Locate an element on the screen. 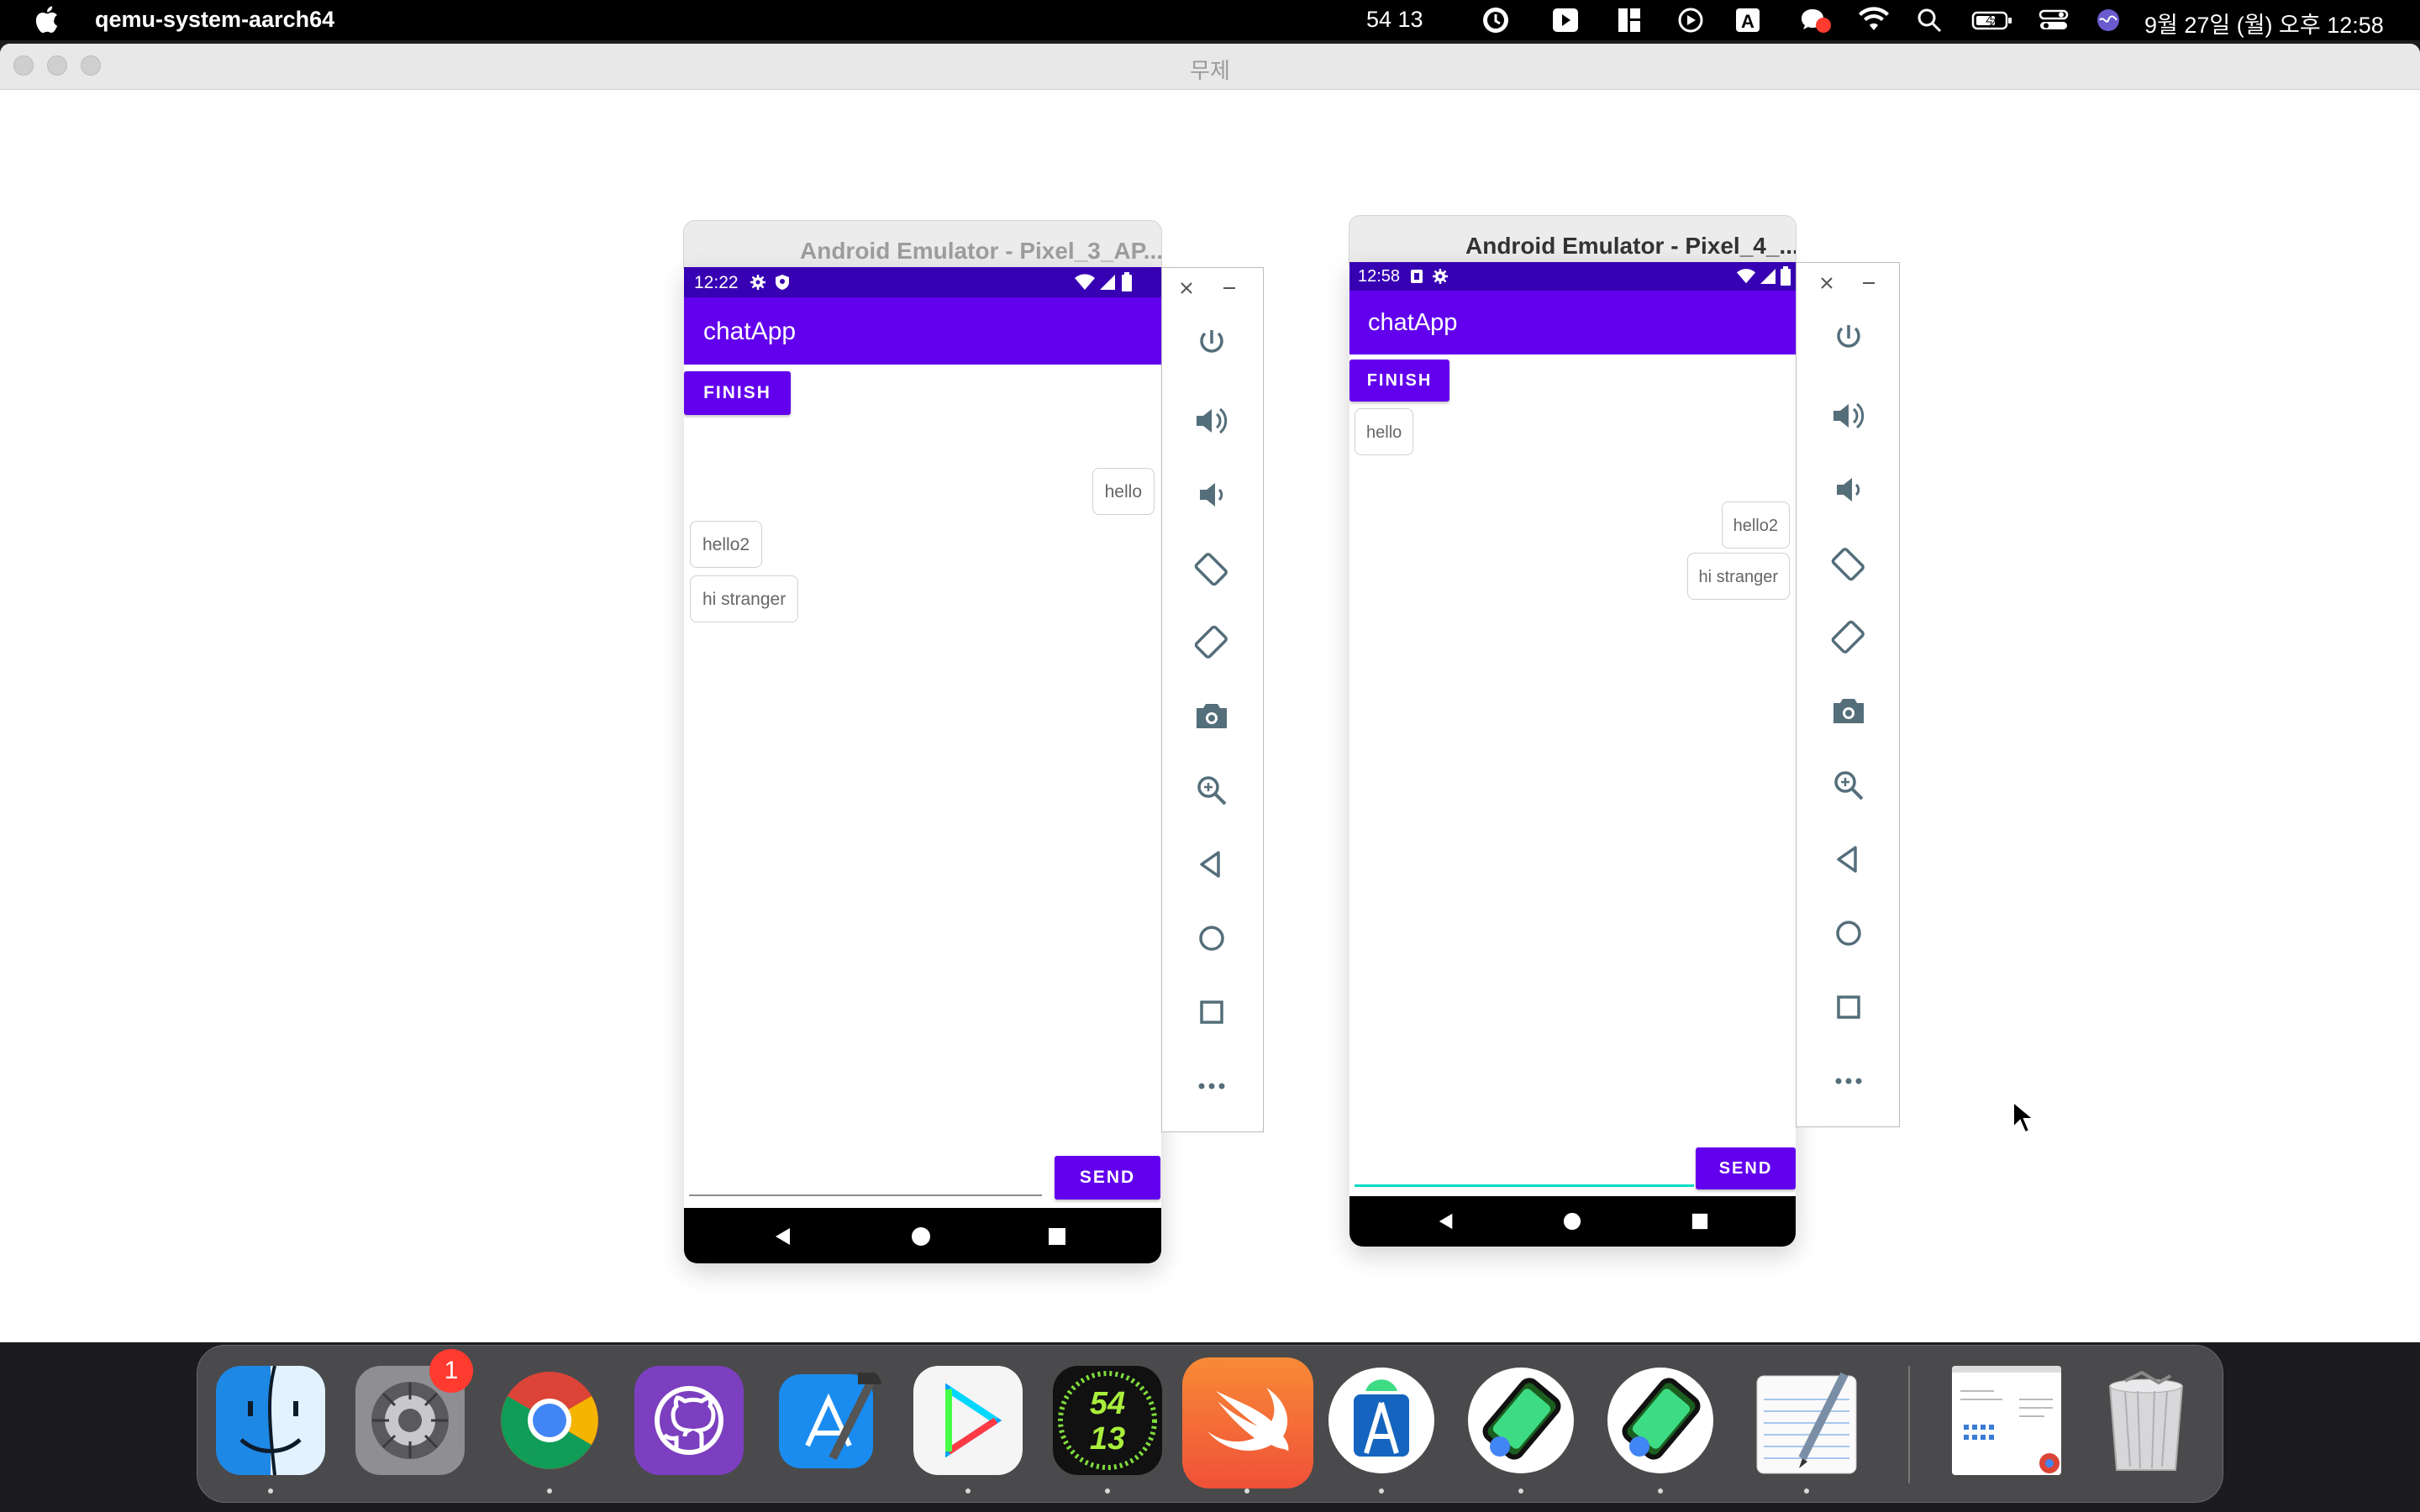  dock-android-studio is located at coordinates (1381, 1420).